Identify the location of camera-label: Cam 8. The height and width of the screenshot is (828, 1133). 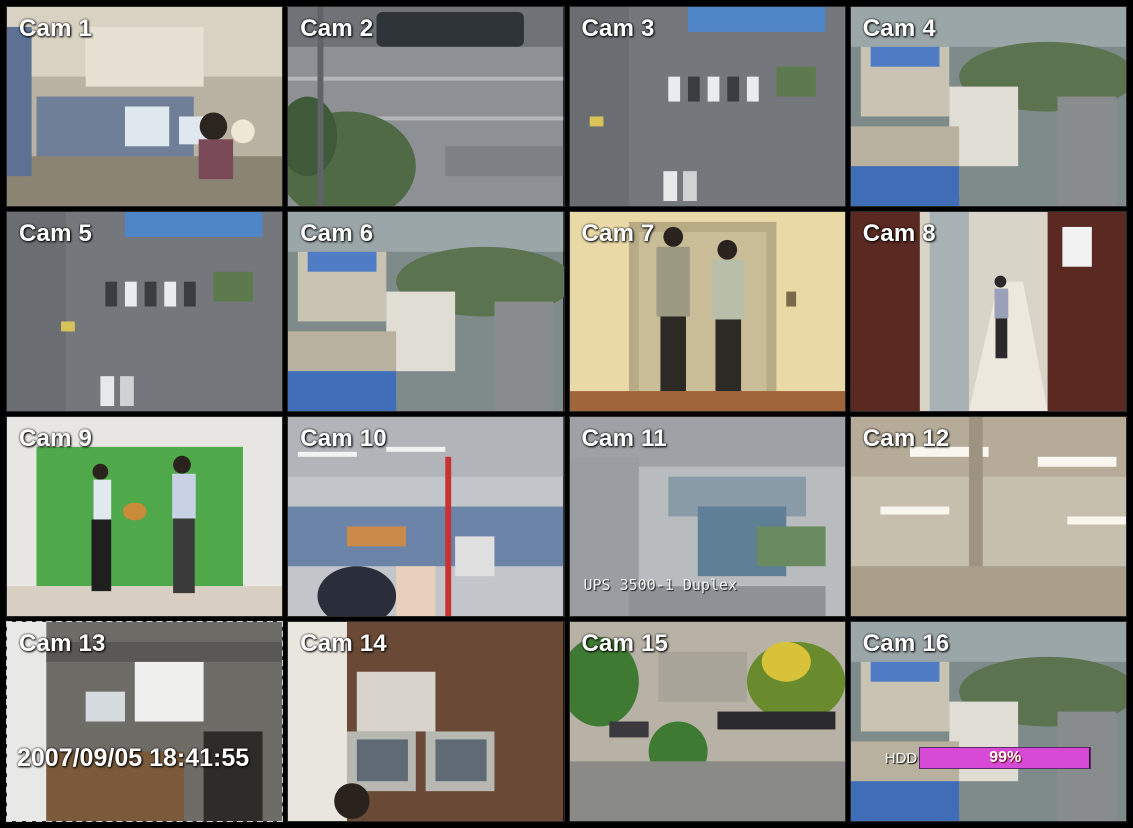
(899, 233).